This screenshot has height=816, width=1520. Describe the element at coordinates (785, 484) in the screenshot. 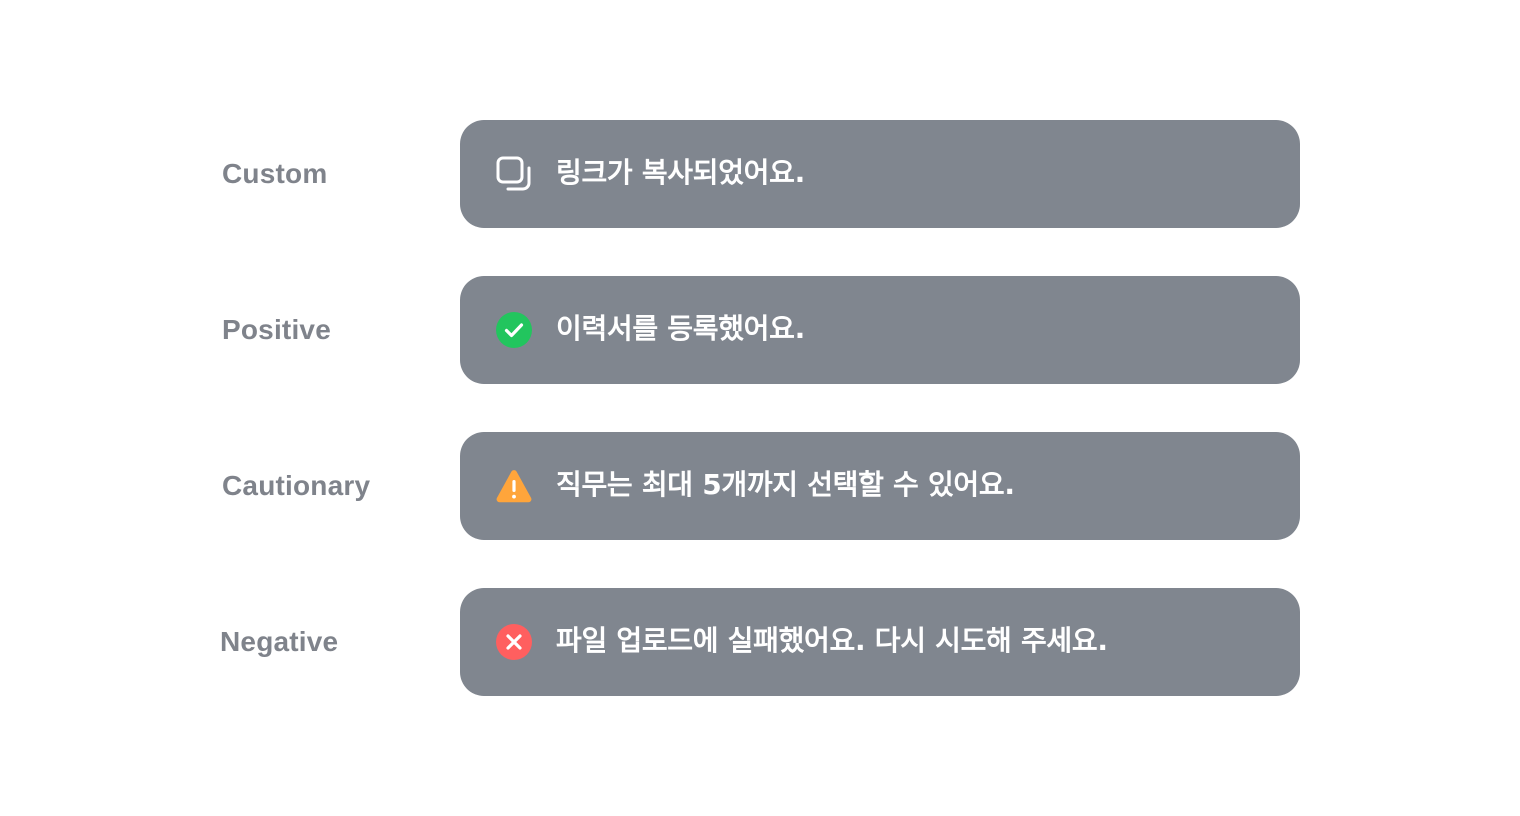

I see `toast-message: 직무는 최대 5개까지 선택할 수 있어요.` at that location.